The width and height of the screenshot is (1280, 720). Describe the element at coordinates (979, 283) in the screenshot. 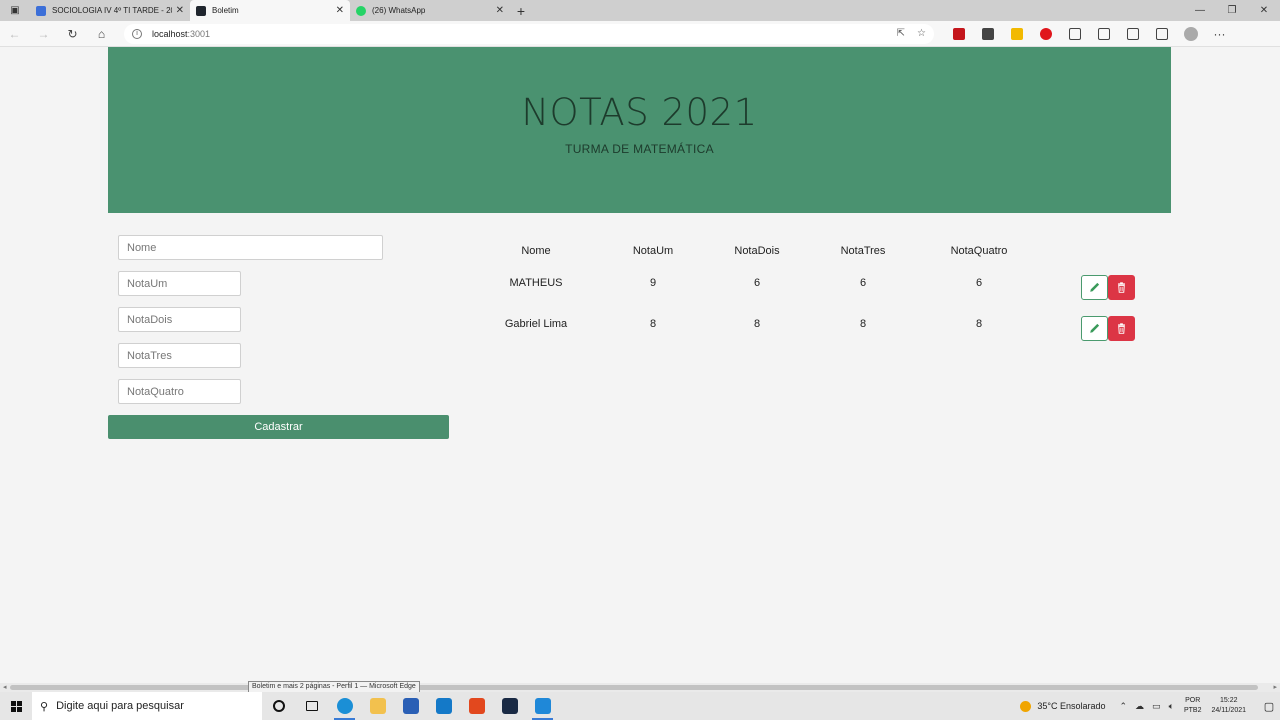

I see `cell-nota-quatro: 6` at that location.